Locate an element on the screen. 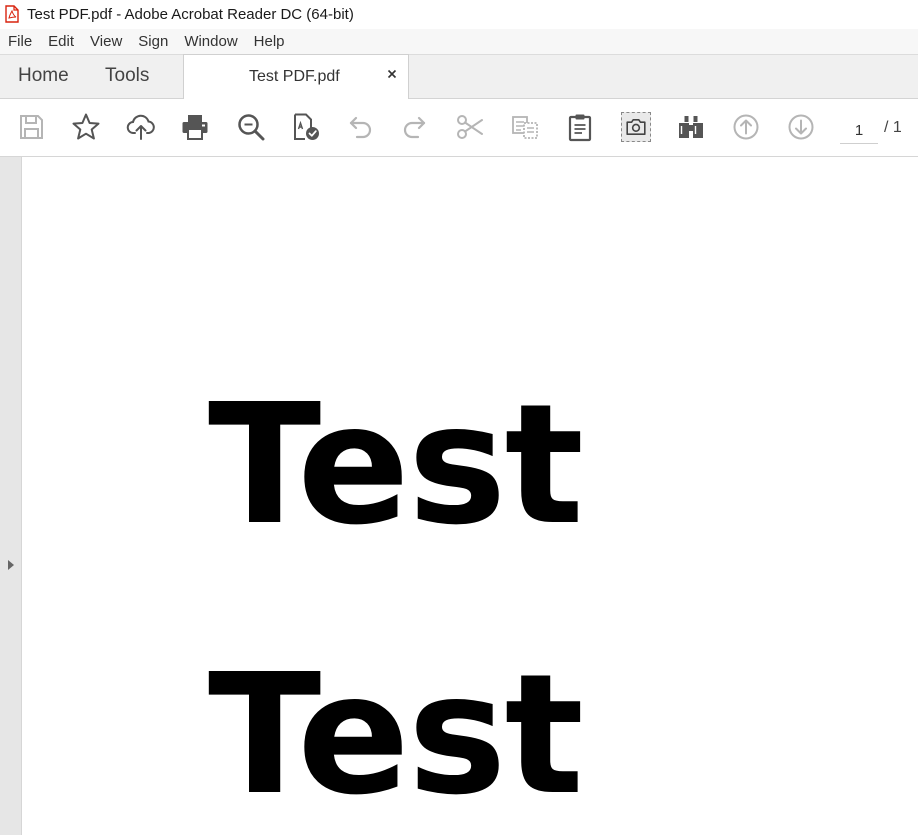 This screenshot has width=918, height=835. bookmark-button is located at coordinates (86, 127).